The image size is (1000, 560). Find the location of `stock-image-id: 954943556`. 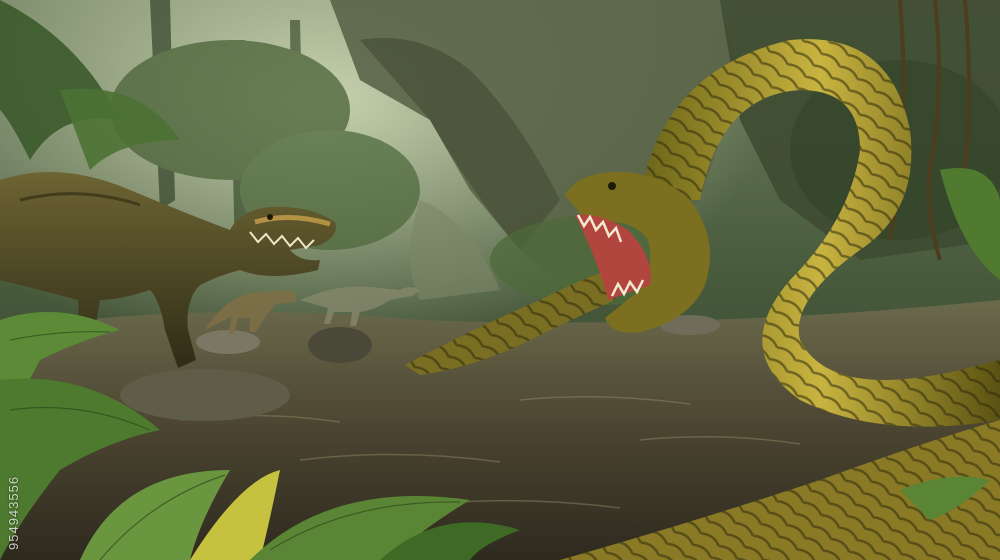

stock-image-id: 954943556 is located at coordinates (13, 512).